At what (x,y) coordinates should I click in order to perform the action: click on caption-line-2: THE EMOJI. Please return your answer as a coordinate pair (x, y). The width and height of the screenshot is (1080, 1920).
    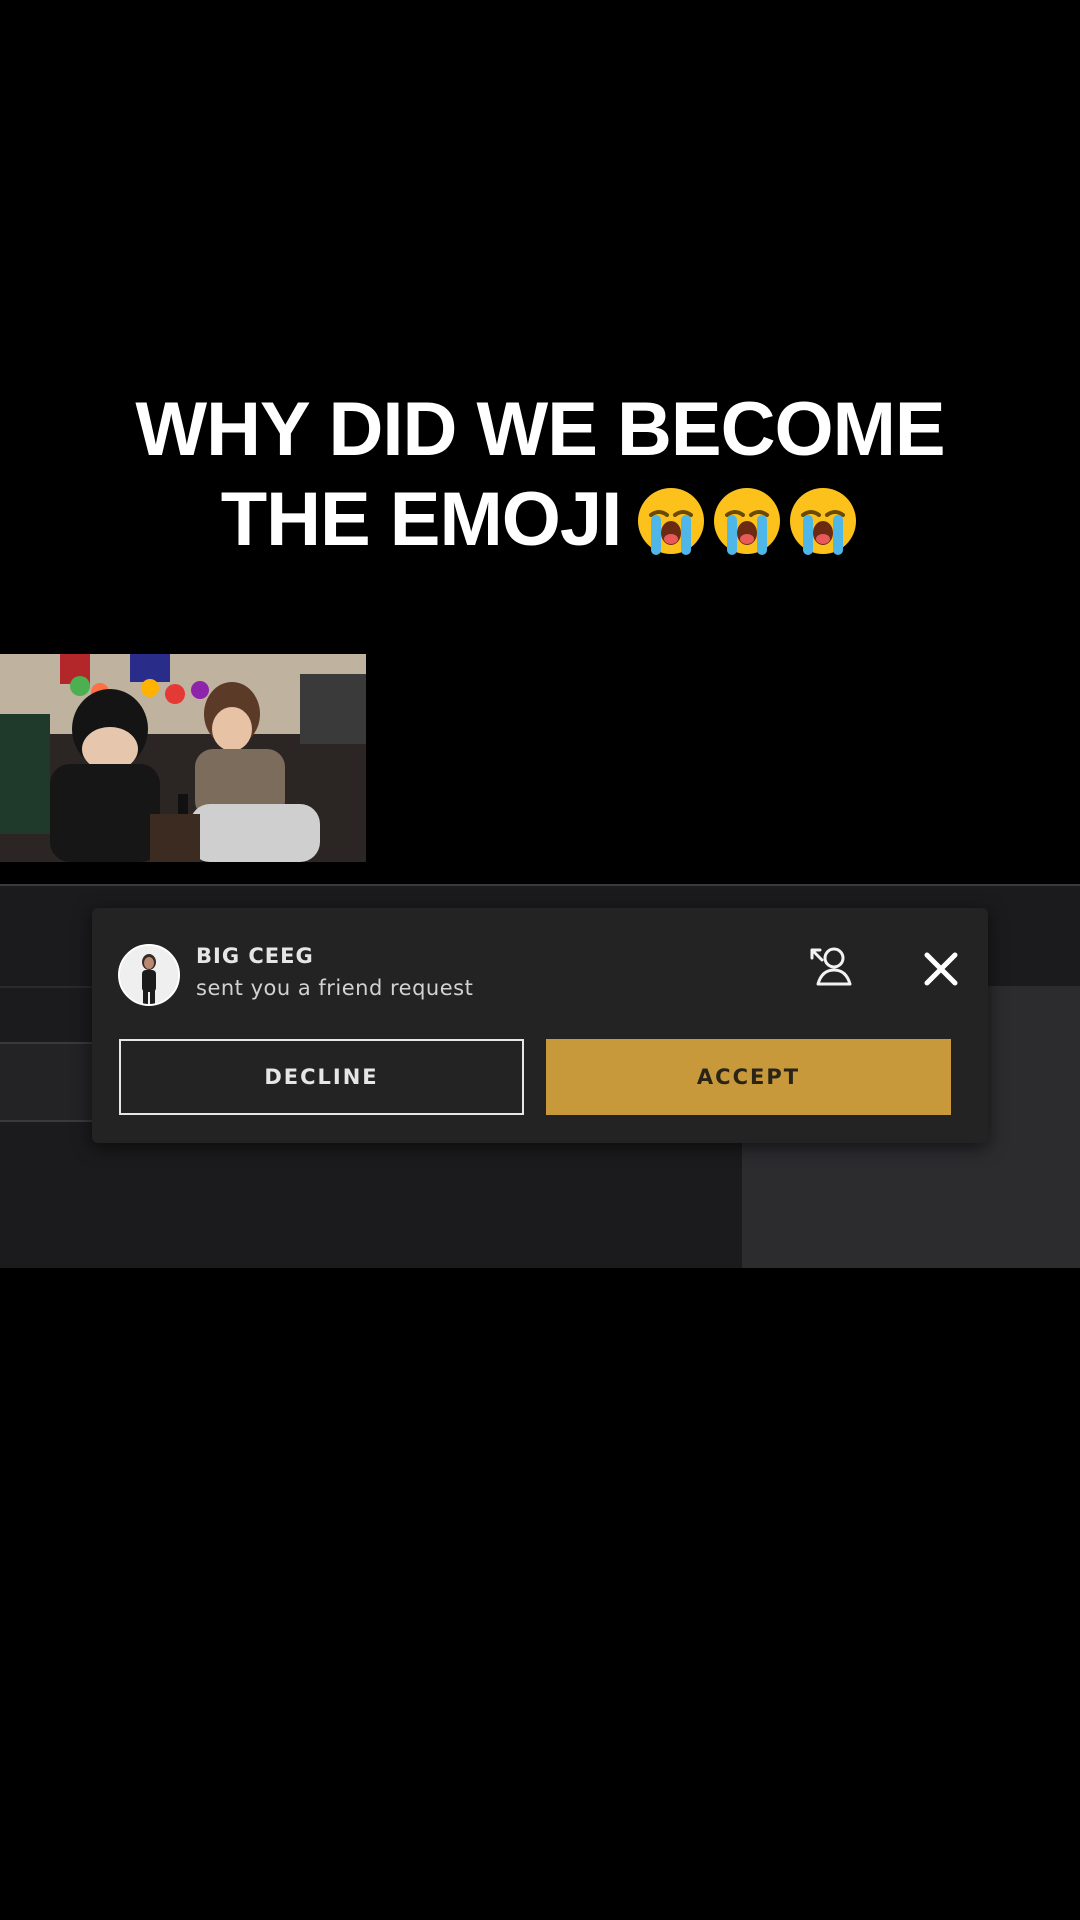
    Looking at the image, I should click on (540, 520).